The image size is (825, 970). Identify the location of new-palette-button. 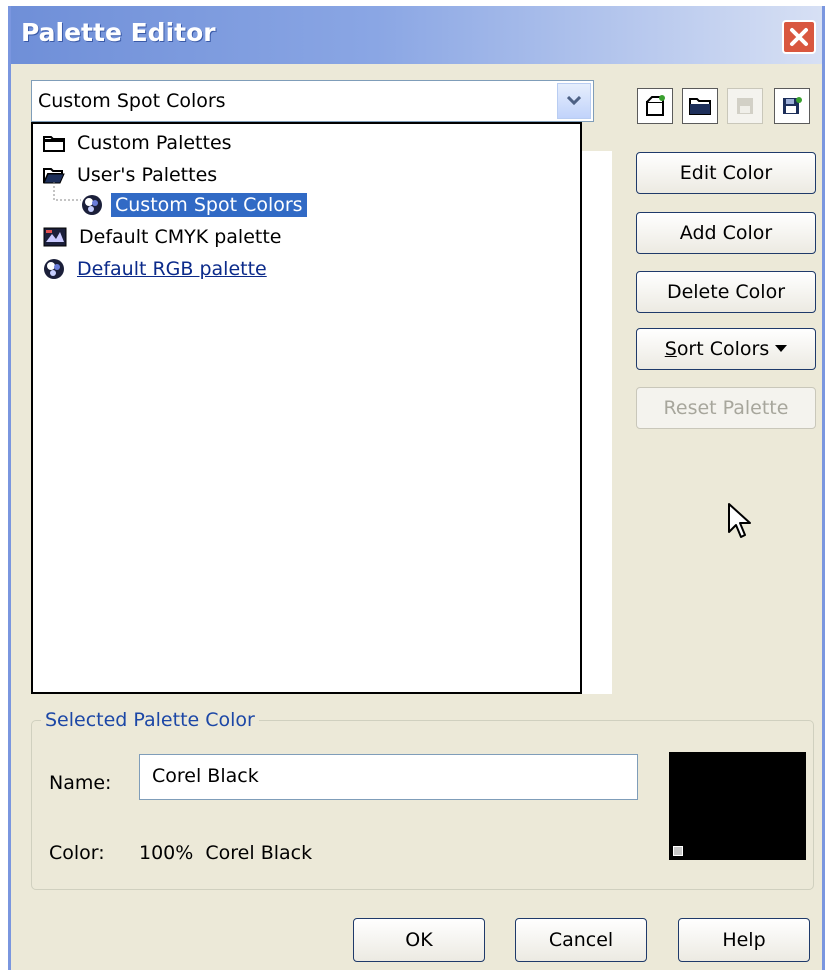
(655, 106).